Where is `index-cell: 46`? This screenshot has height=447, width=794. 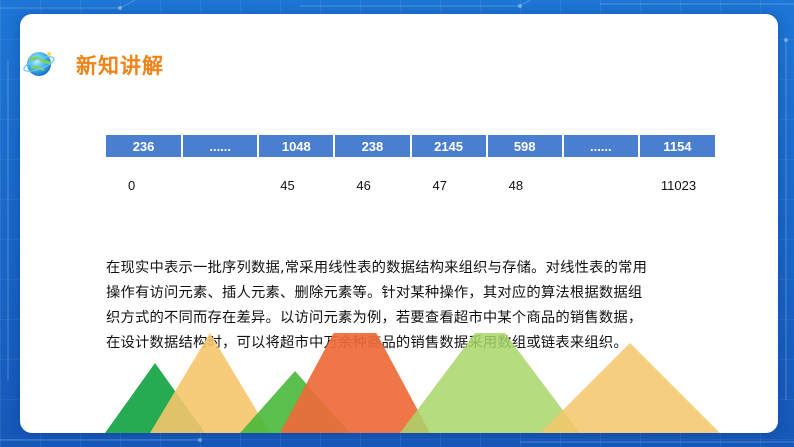 index-cell: 46 is located at coordinates (363, 185).